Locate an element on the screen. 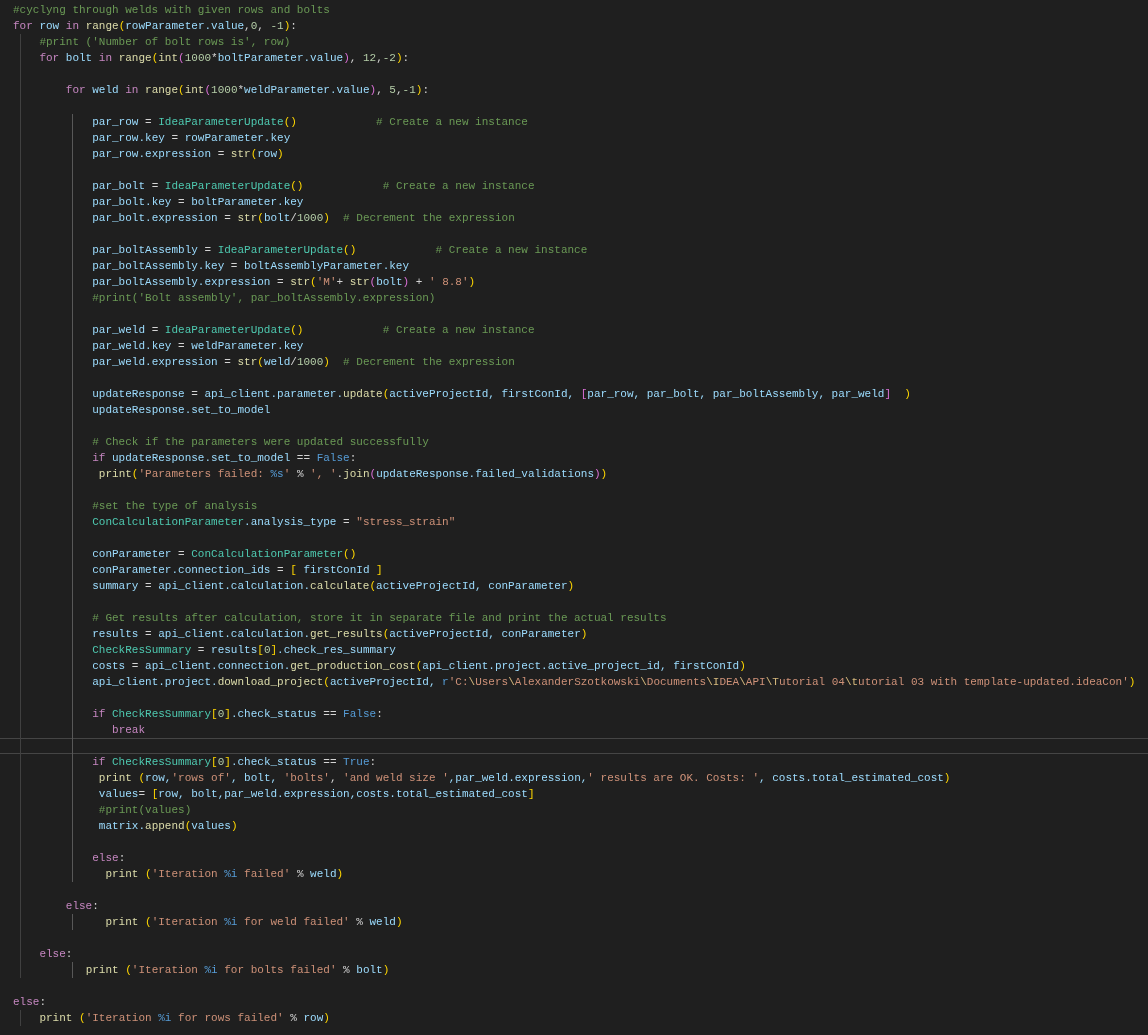 This screenshot has height=1035, width=1148. code-line: break is located at coordinates (129, 730).